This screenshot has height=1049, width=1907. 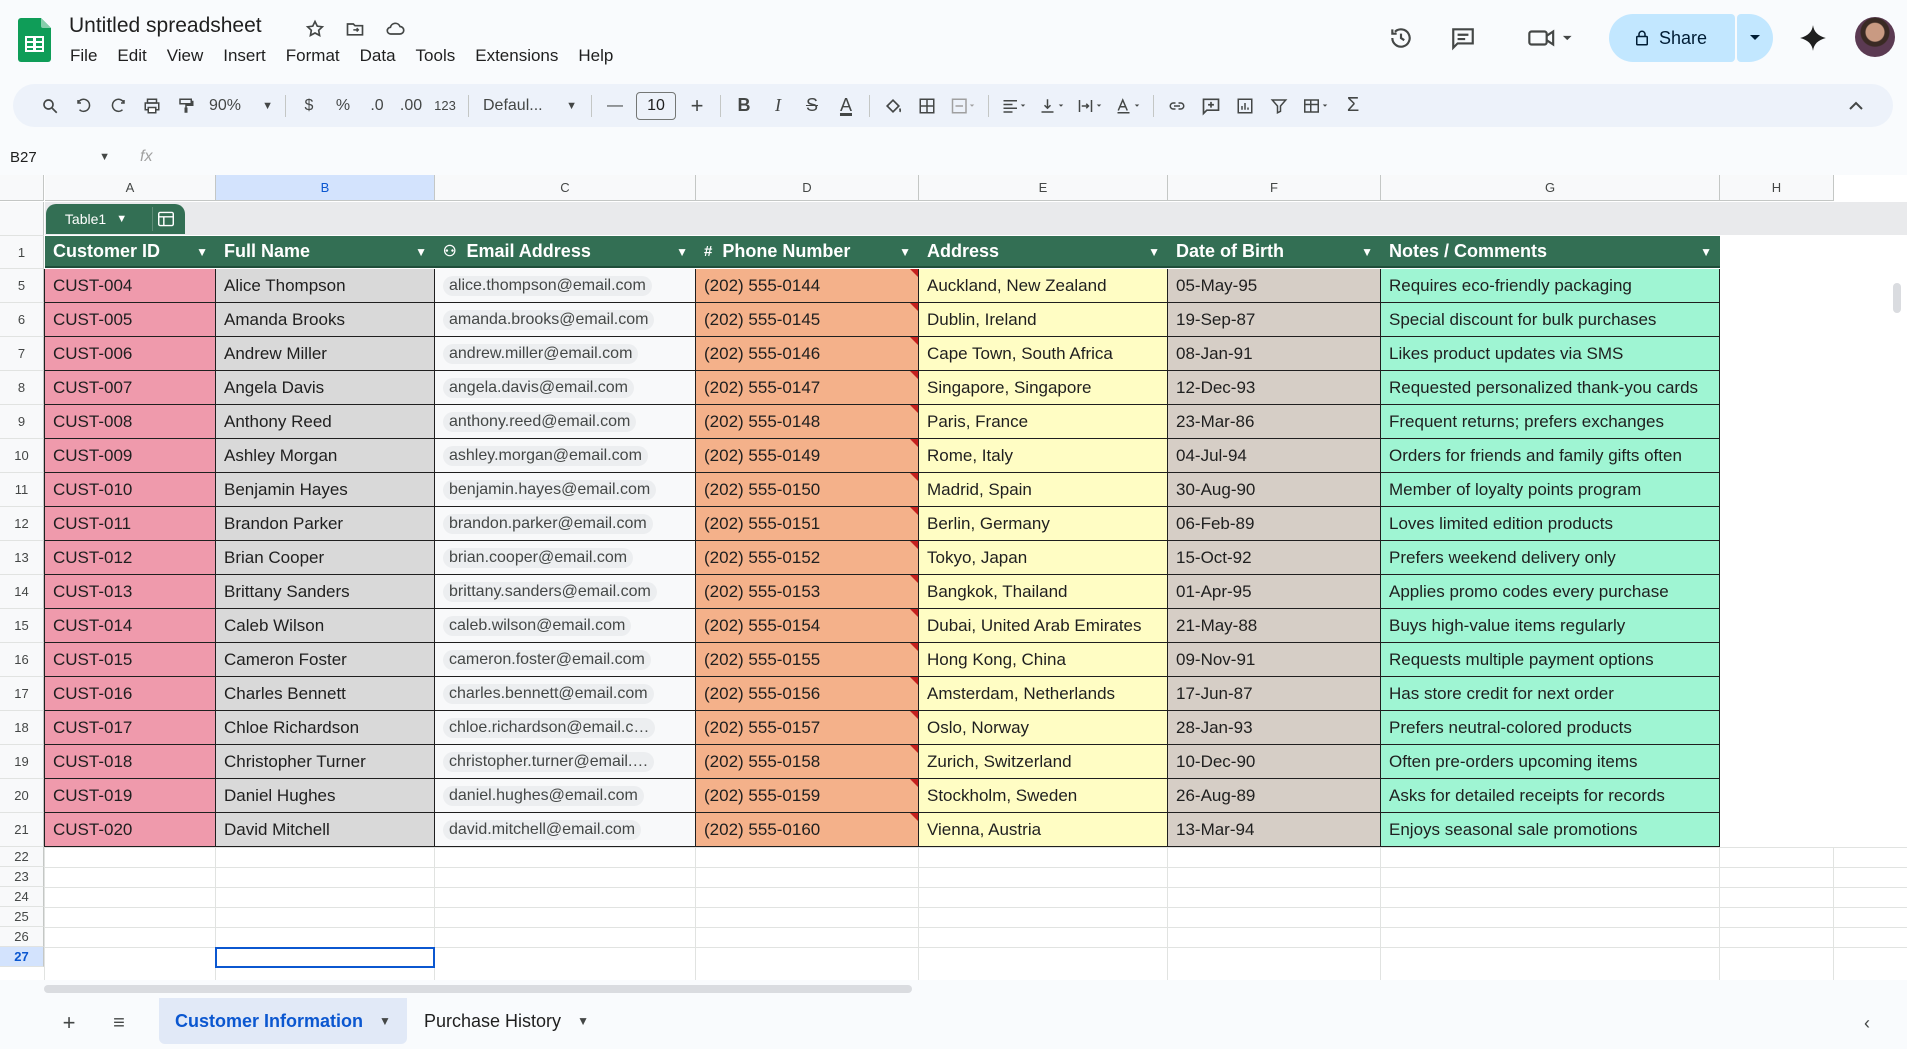 What do you see at coordinates (543, 795) in the screenshot?
I see `email-chip: daniel.hughes@email.com` at bounding box center [543, 795].